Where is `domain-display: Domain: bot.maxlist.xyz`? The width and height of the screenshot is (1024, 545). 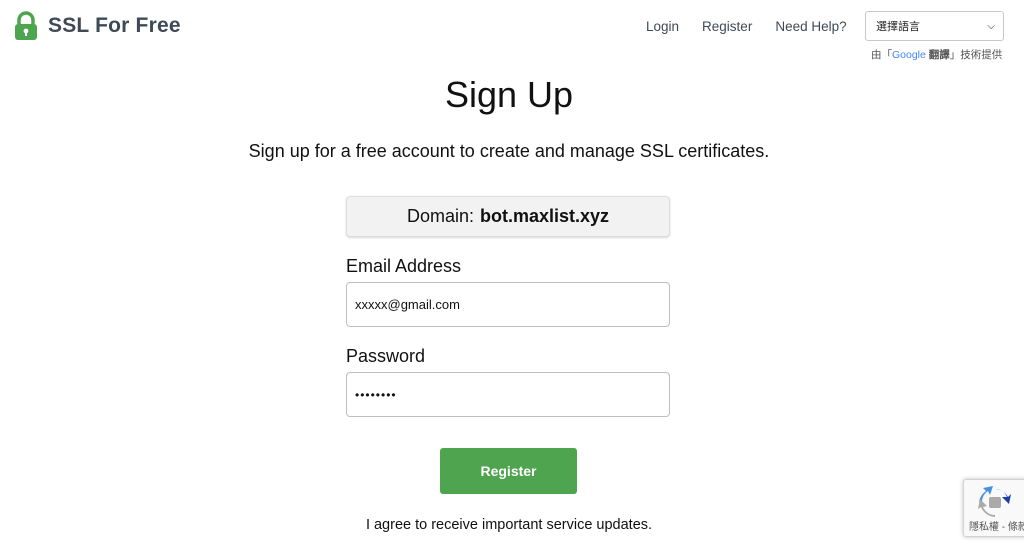 domain-display: Domain: bot.maxlist.xyz is located at coordinates (508, 216).